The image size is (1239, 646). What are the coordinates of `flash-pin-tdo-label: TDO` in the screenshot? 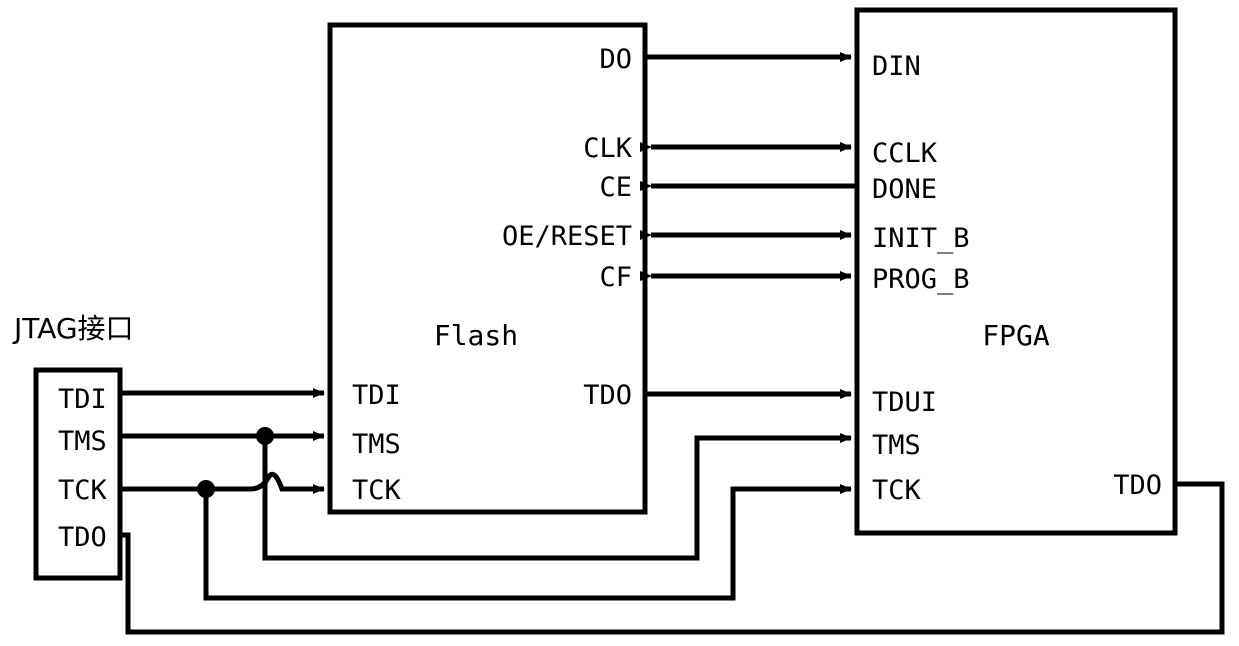 It's located at (607, 395).